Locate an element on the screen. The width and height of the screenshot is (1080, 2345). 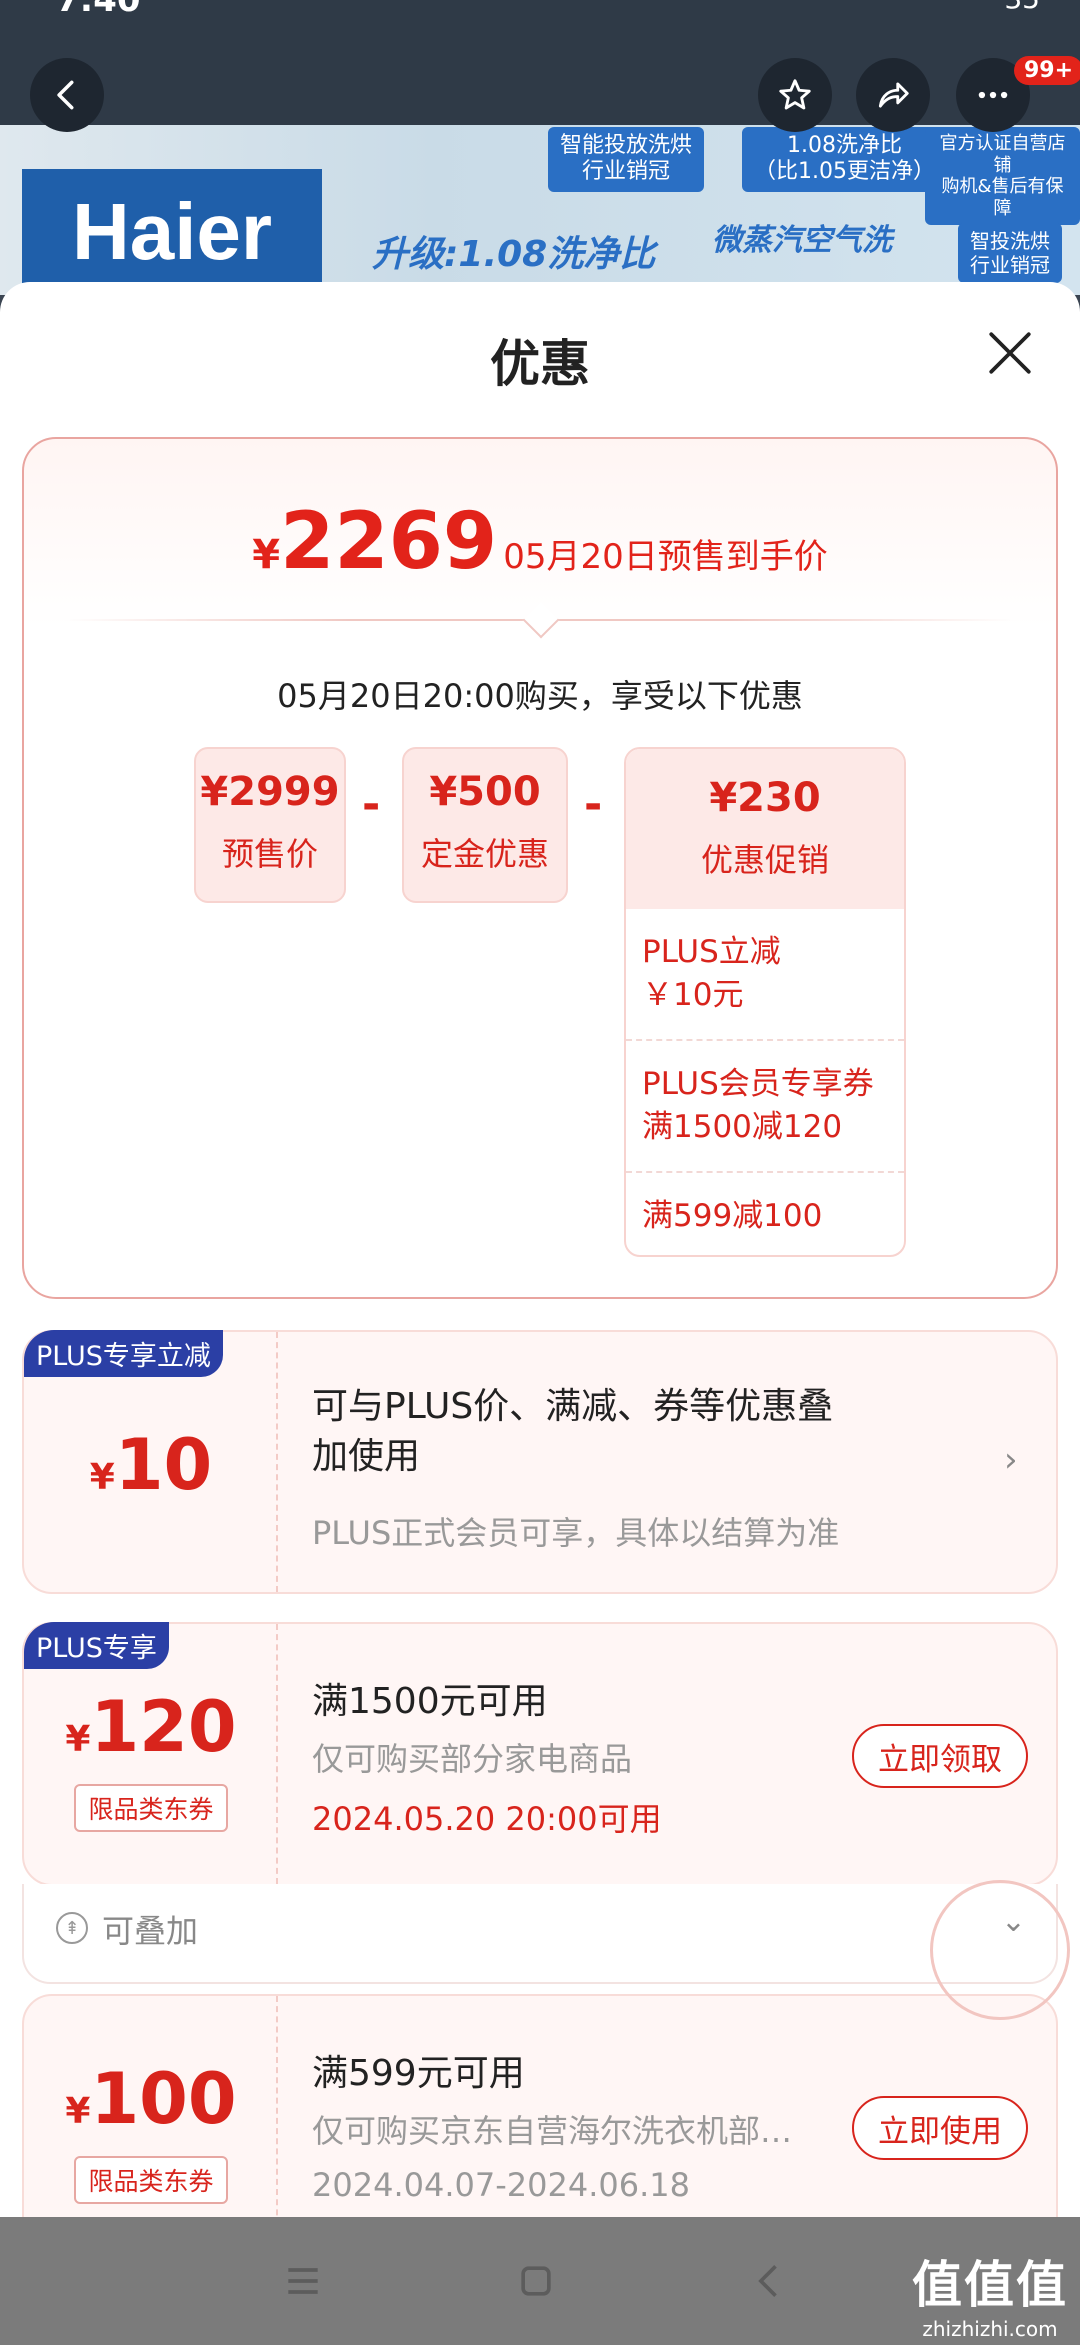
stack-icon: ⇞ is located at coordinates (72, 1928).